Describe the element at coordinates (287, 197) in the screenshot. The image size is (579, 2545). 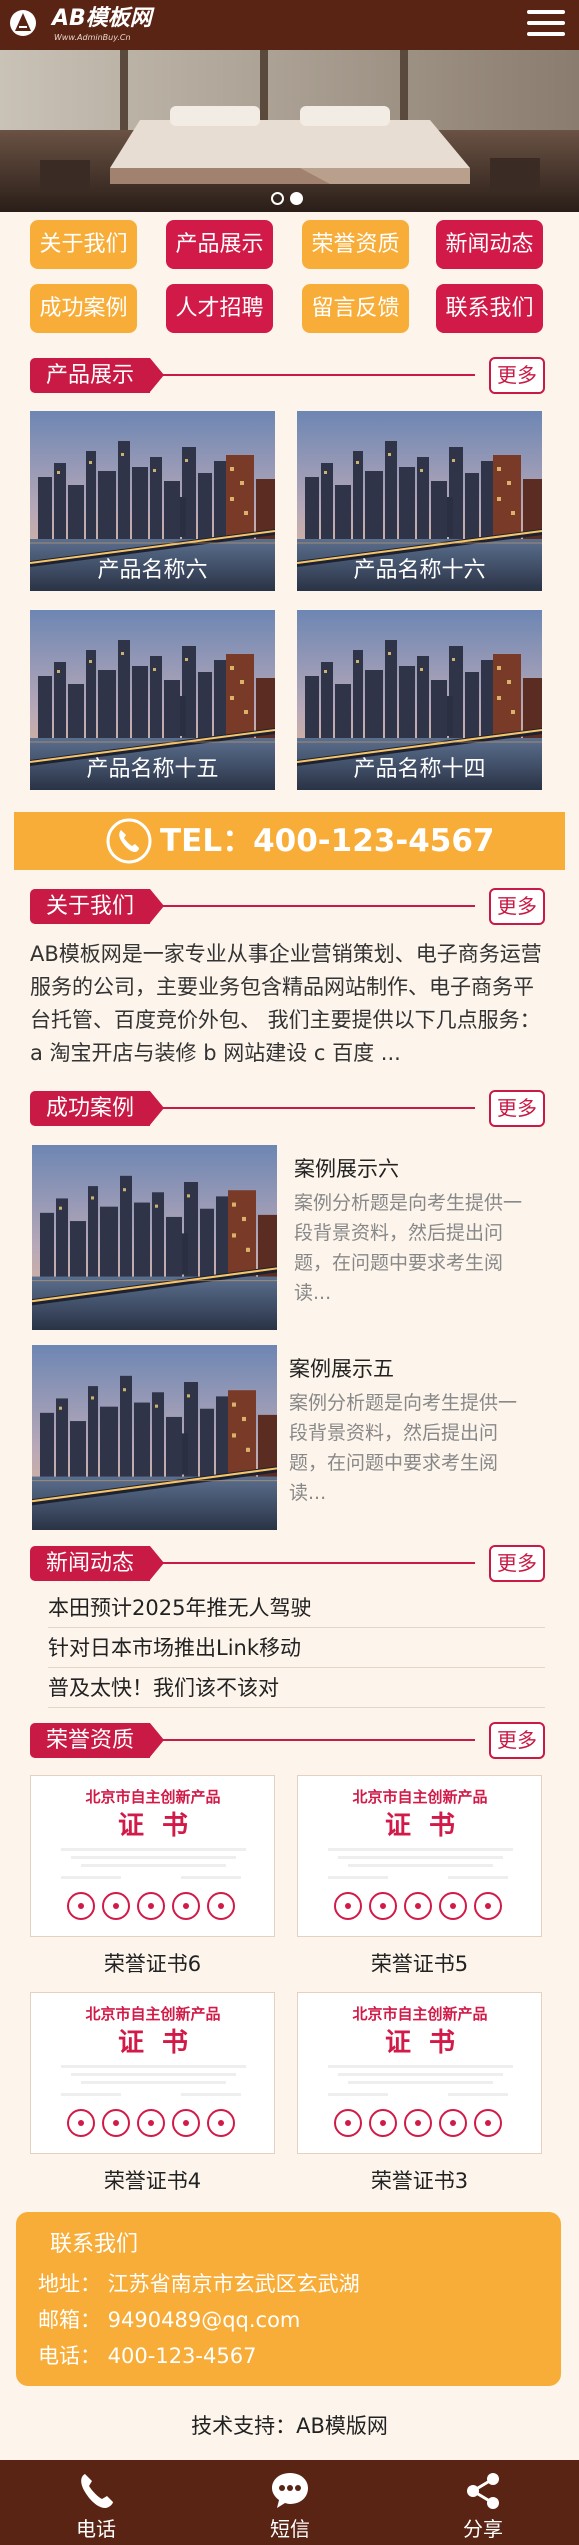
I see `banner-dots` at that location.